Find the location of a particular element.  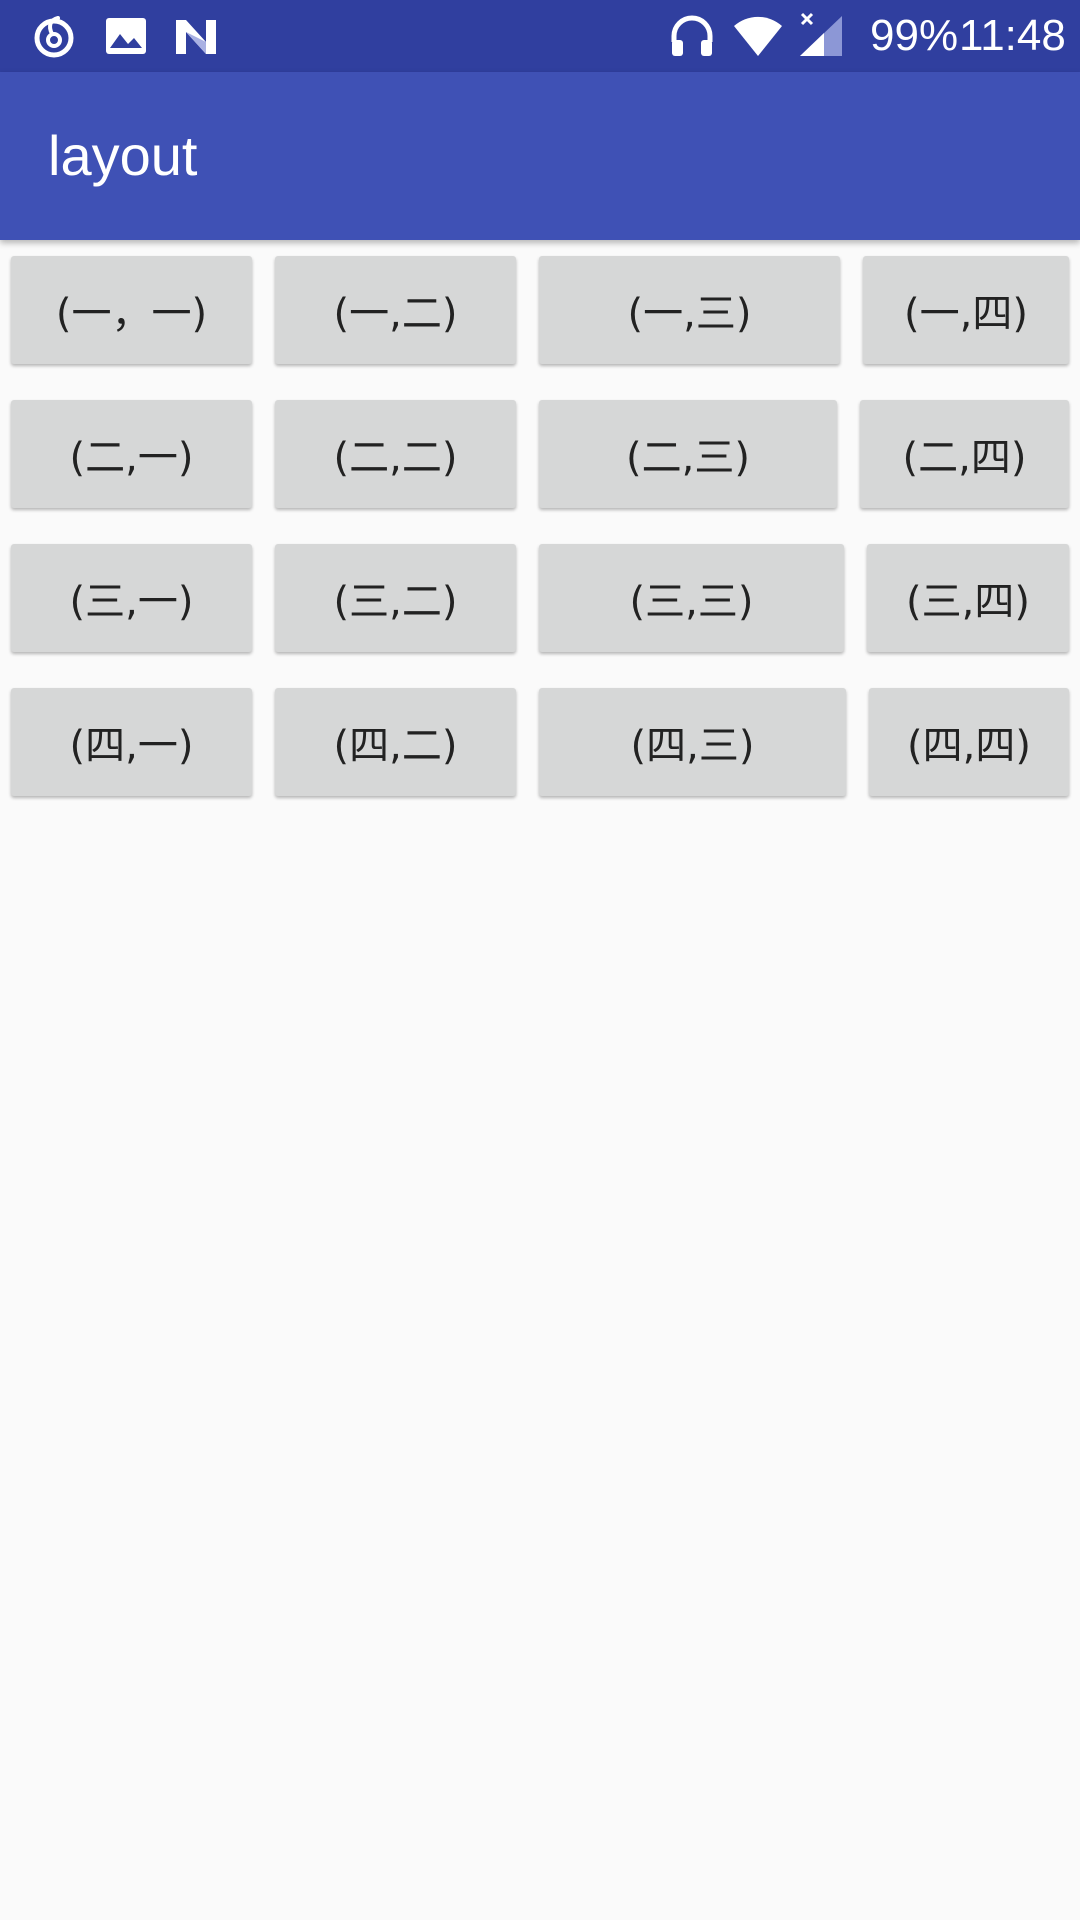

grid-button-r3-c2: (三,二) is located at coordinates (395, 598).